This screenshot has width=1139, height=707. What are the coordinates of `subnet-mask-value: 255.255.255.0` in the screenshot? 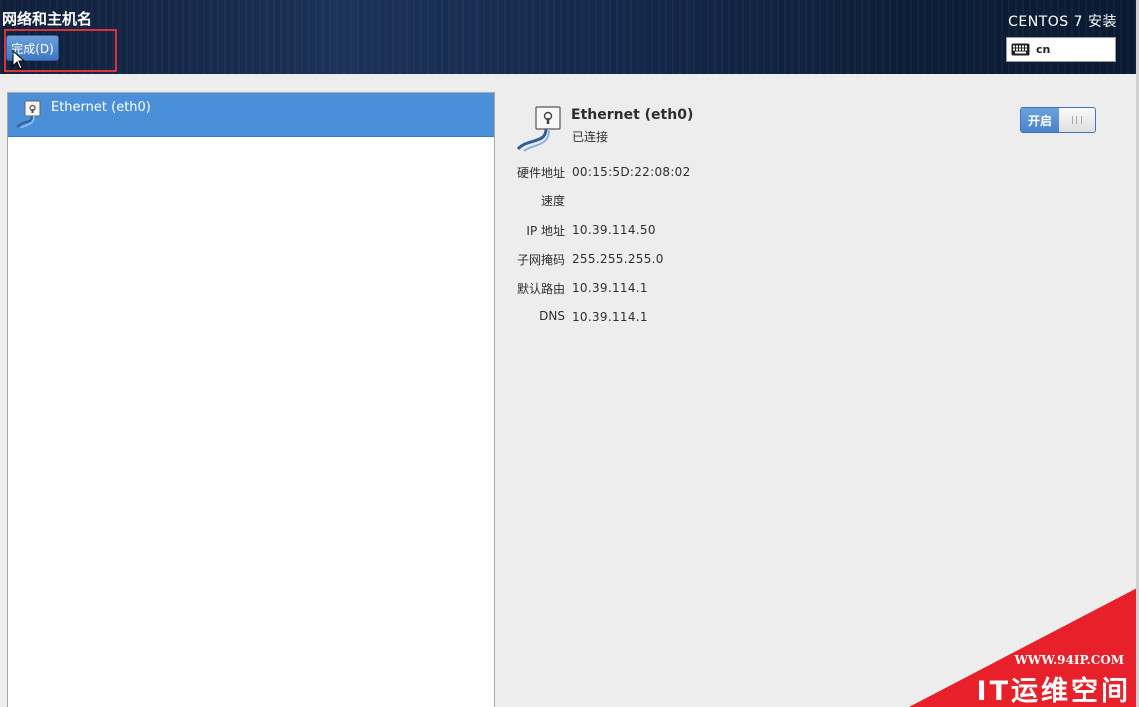 It's located at (618, 259).